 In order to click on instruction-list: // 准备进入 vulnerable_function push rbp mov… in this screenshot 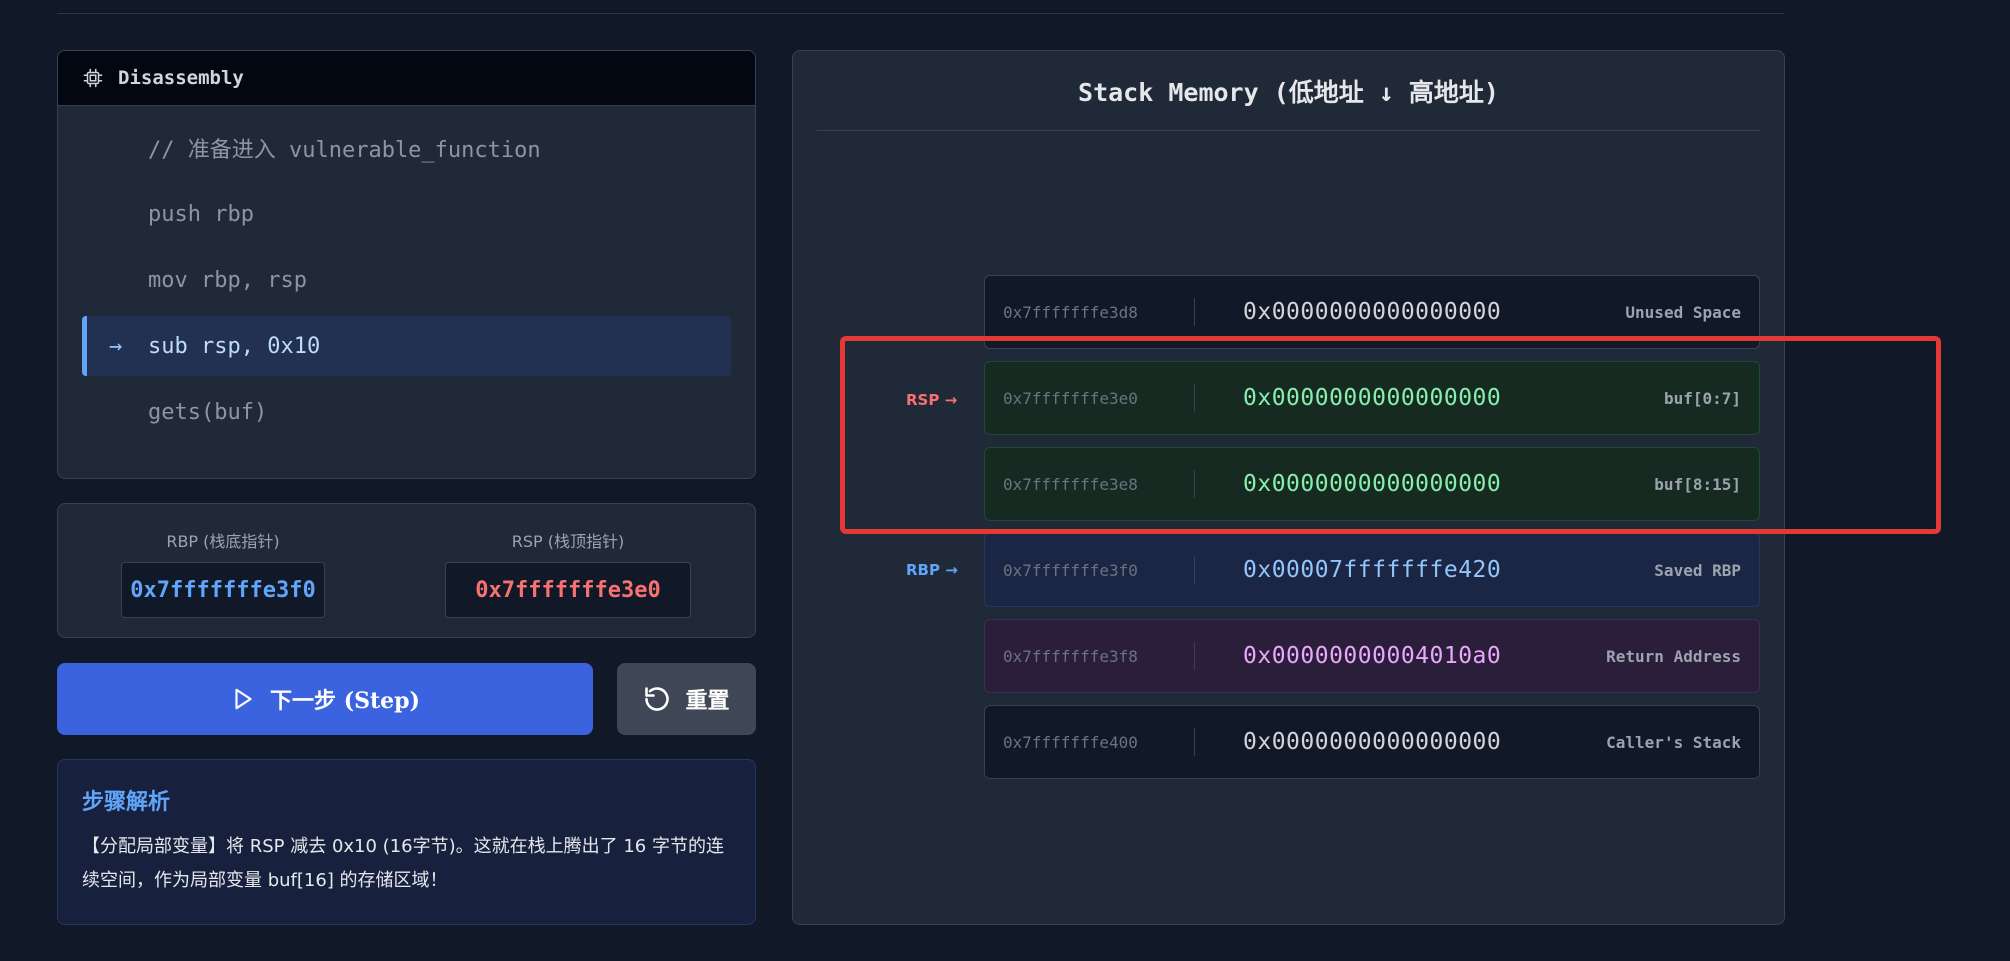, I will do `click(406, 274)`.